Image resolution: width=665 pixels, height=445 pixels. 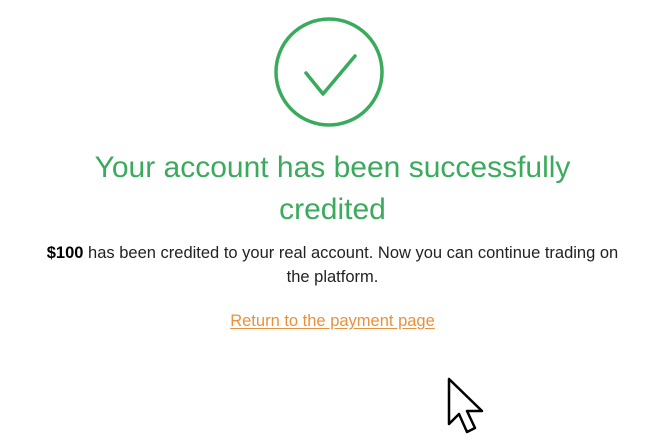 I want to click on mouse-pointer-icon, so click(x=465, y=405).